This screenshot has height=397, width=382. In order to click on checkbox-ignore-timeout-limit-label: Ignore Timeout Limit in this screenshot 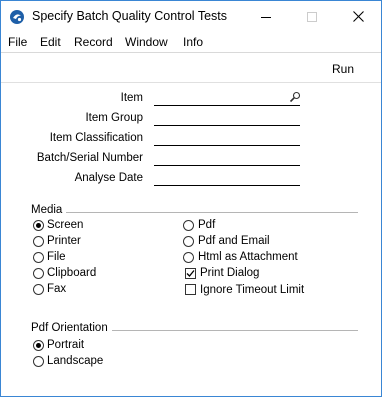, I will do `click(252, 290)`.